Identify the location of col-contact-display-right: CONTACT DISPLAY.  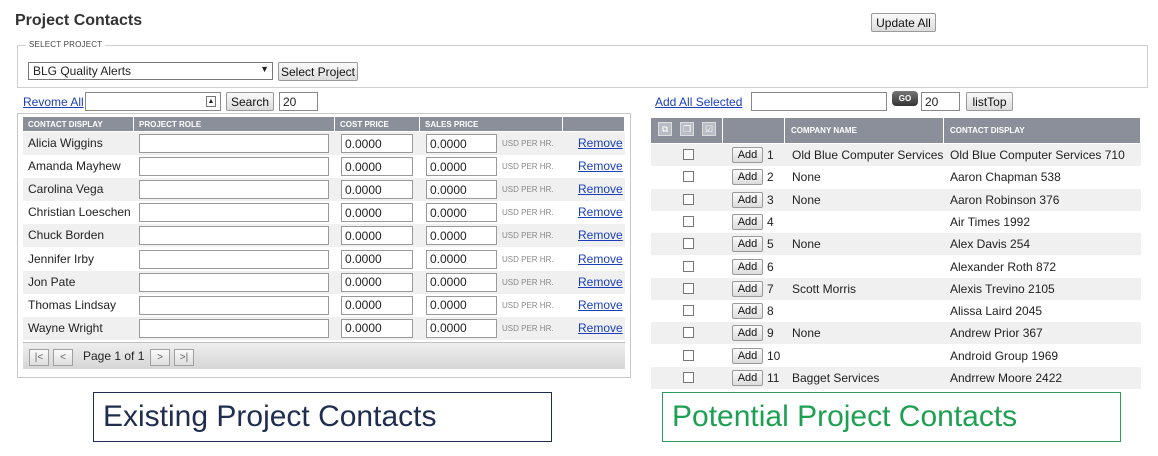
(1042, 130).